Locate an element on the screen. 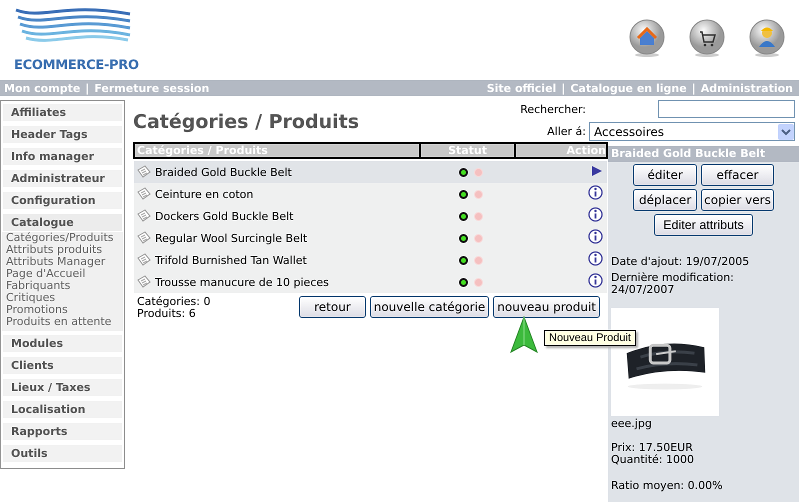 The height and width of the screenshot is (502, 799). submenu-link: Promotions is located at coordinates (64, 310).